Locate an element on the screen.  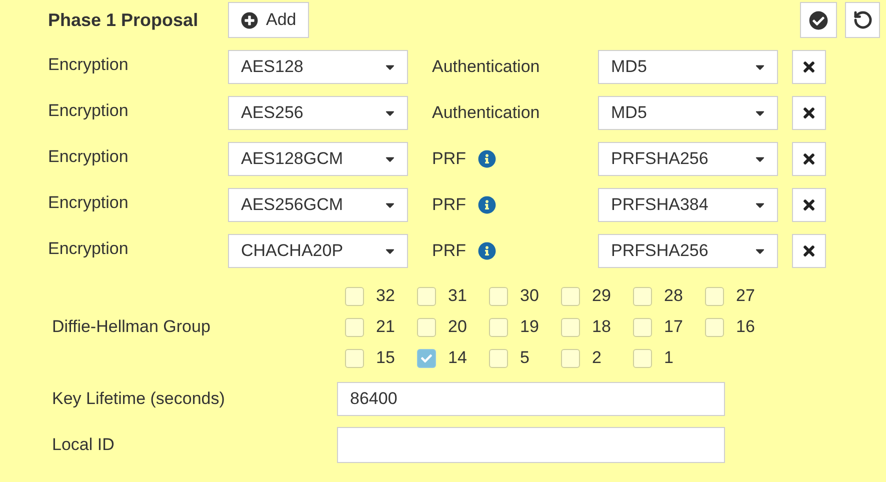
dh-group-checkbox: 32 is located at coordinates (370, 296).